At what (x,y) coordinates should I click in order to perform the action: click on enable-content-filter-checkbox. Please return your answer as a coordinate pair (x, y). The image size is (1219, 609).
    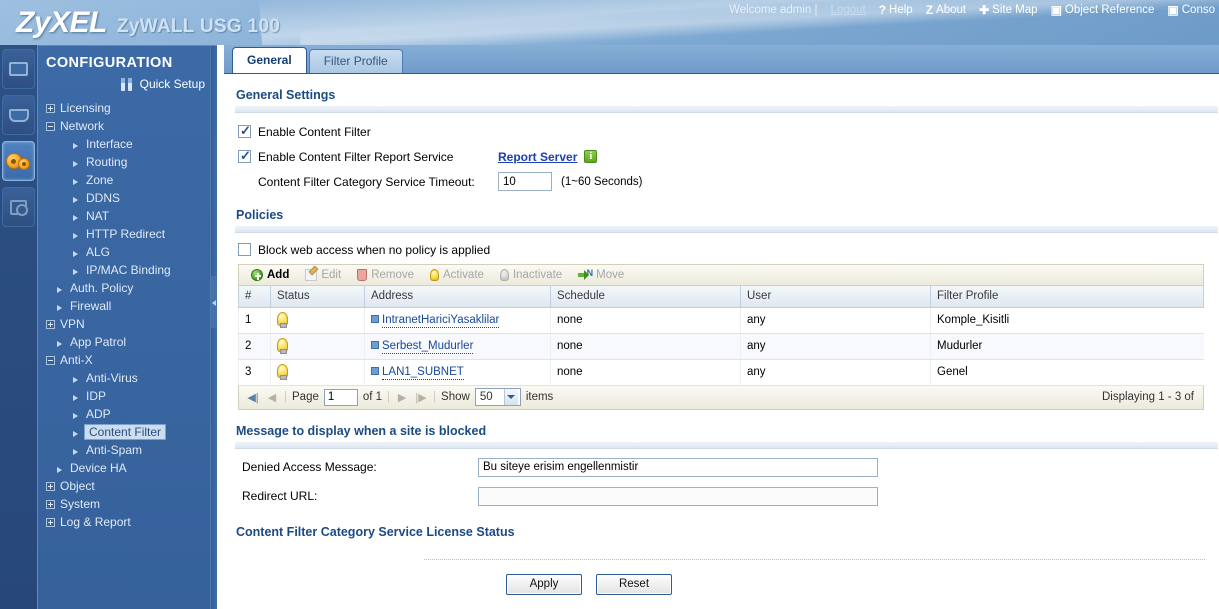
    Looking at the image, I should click on (244, 131).